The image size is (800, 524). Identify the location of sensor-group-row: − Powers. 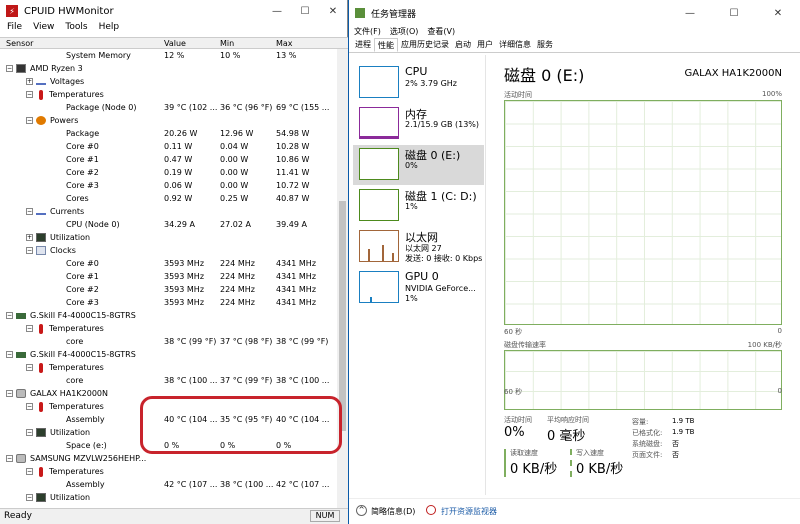
(168, 120).